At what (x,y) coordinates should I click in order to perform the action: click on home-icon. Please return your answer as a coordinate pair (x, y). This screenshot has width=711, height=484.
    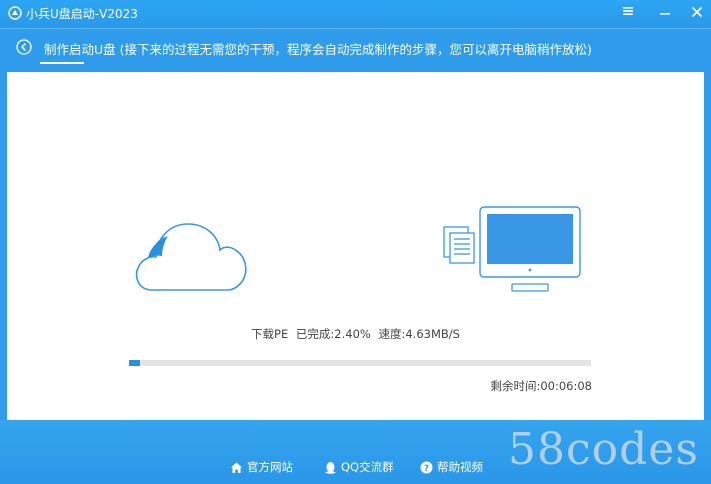
    Looking at the image, I should click on (236, 467).